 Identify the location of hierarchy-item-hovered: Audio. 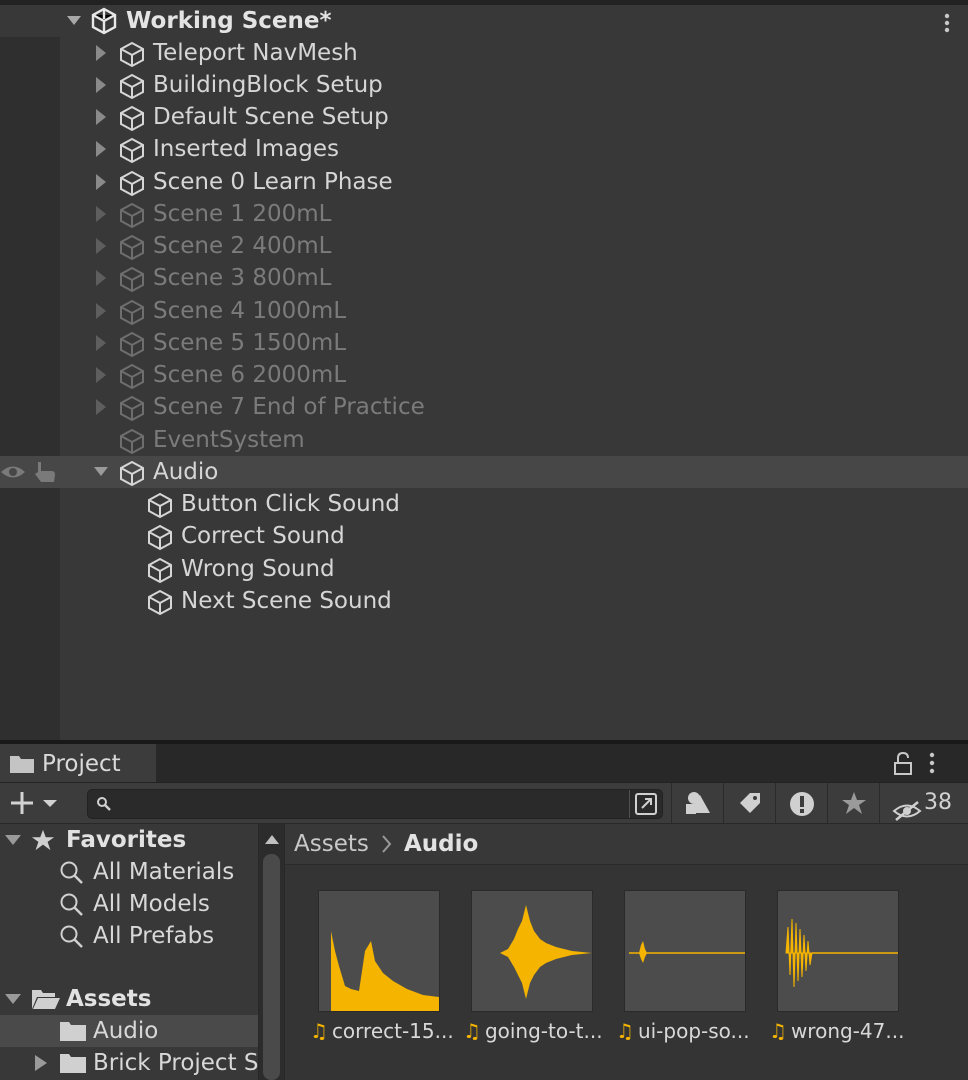
(484, 472).